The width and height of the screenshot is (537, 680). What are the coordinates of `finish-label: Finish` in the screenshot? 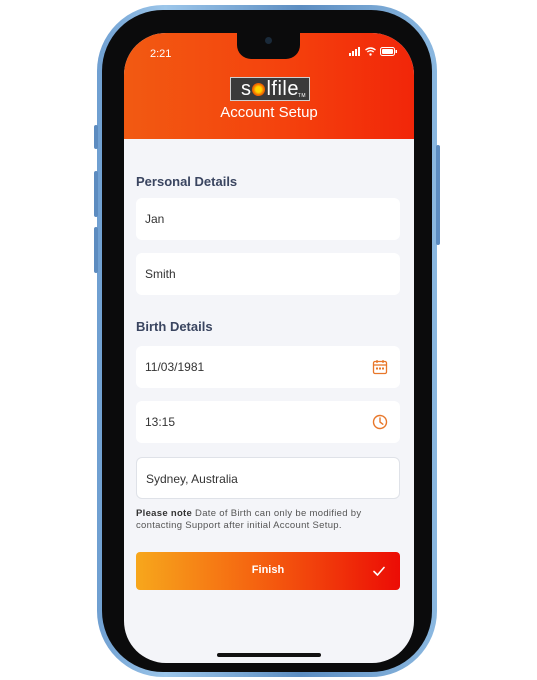 It's located at (268, 570).